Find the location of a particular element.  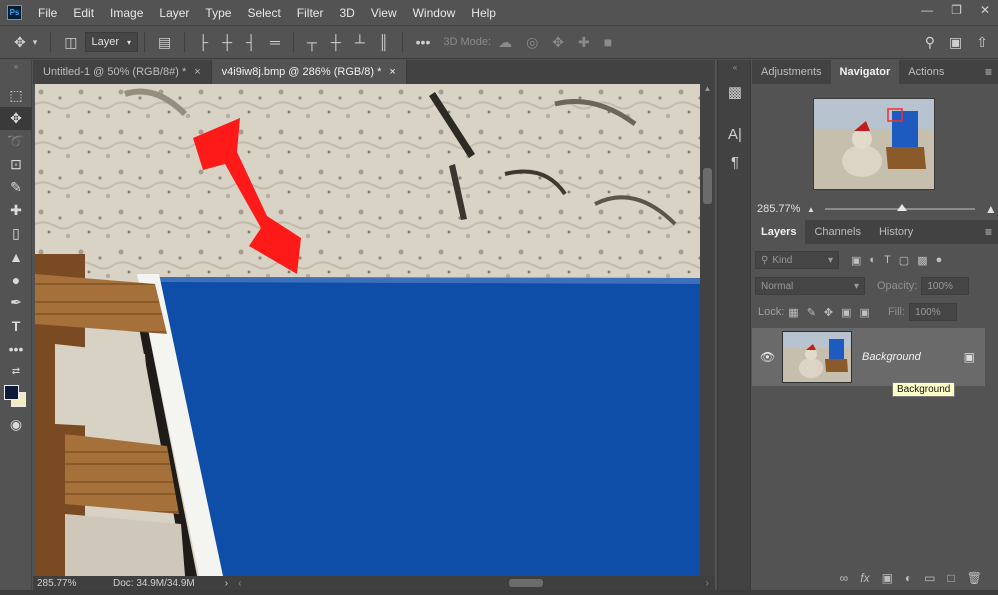

tab-untitled-1: Untitled-1 @ 50% (RGB/8#) * × is located at coordinates (122, 72).